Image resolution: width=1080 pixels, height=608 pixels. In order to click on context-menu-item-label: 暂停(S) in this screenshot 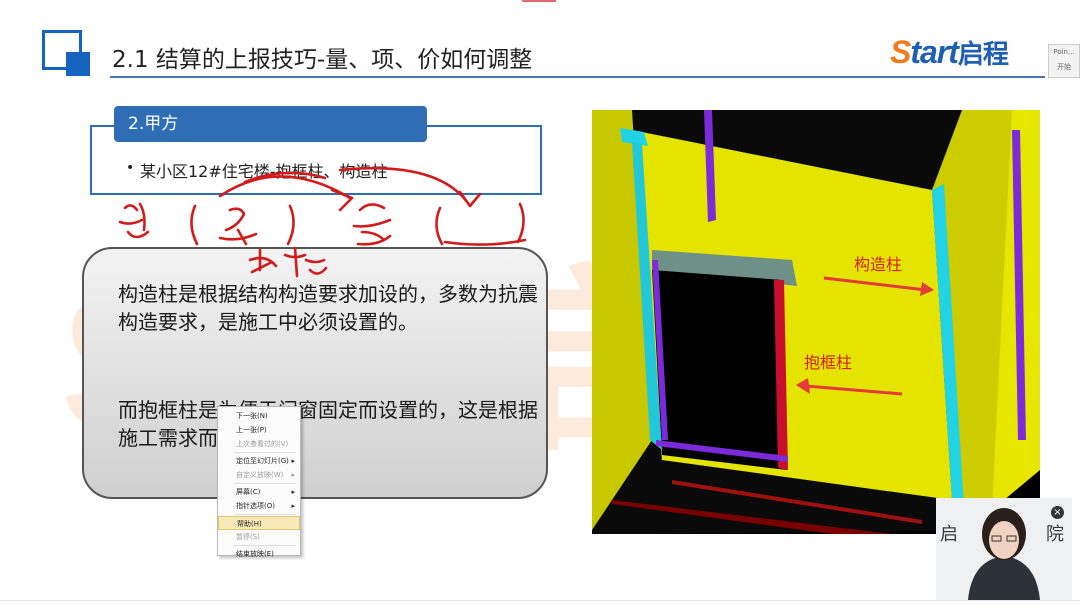, I will do `click(248, 537)`.